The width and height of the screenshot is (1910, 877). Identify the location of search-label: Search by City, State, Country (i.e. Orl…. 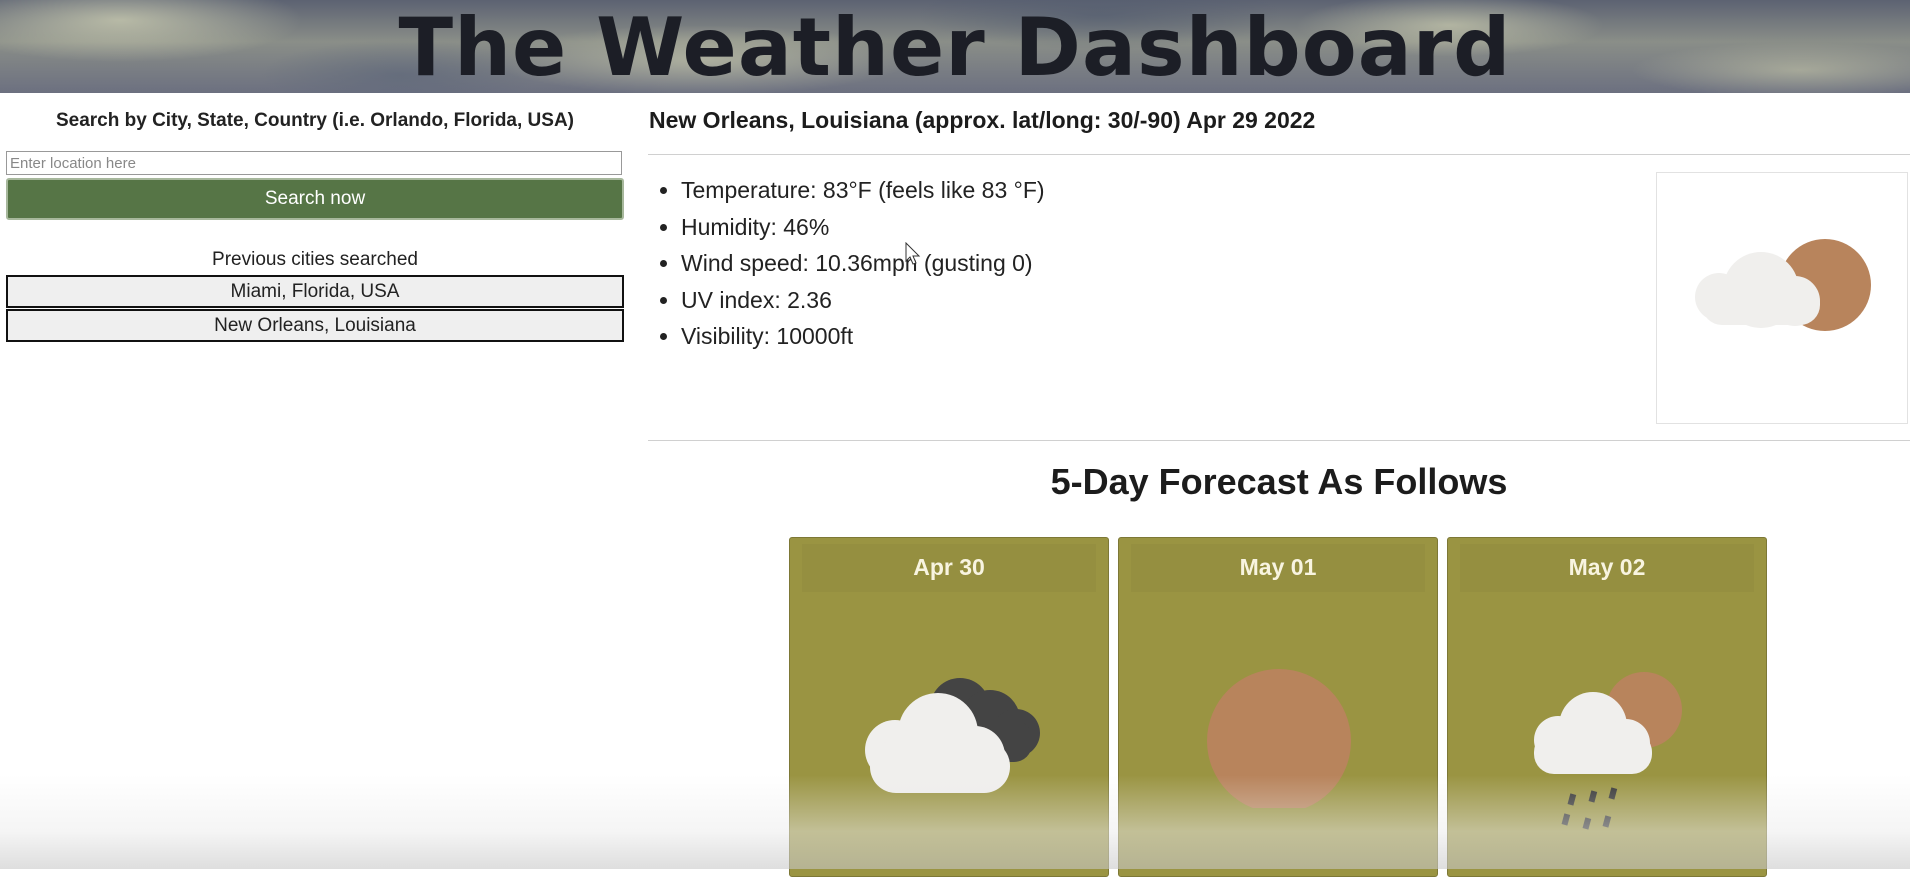
(314, 120).